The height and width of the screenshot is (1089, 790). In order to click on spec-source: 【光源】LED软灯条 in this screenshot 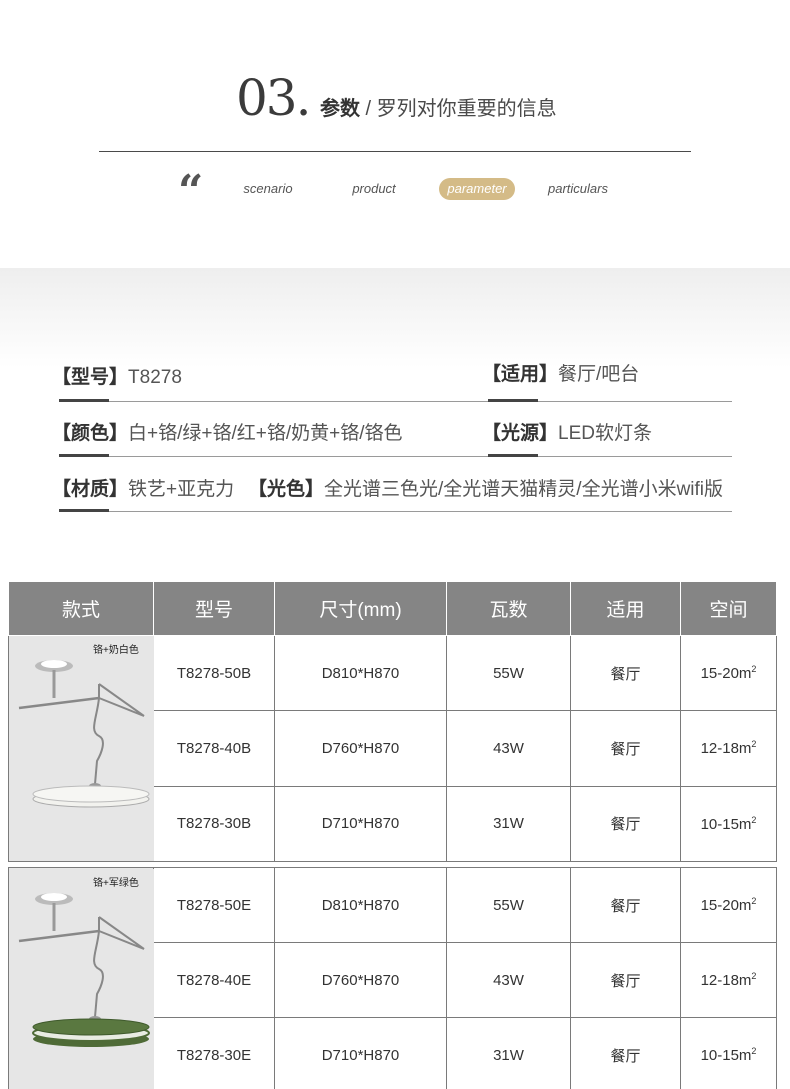, I will do `click(567, 431)`.